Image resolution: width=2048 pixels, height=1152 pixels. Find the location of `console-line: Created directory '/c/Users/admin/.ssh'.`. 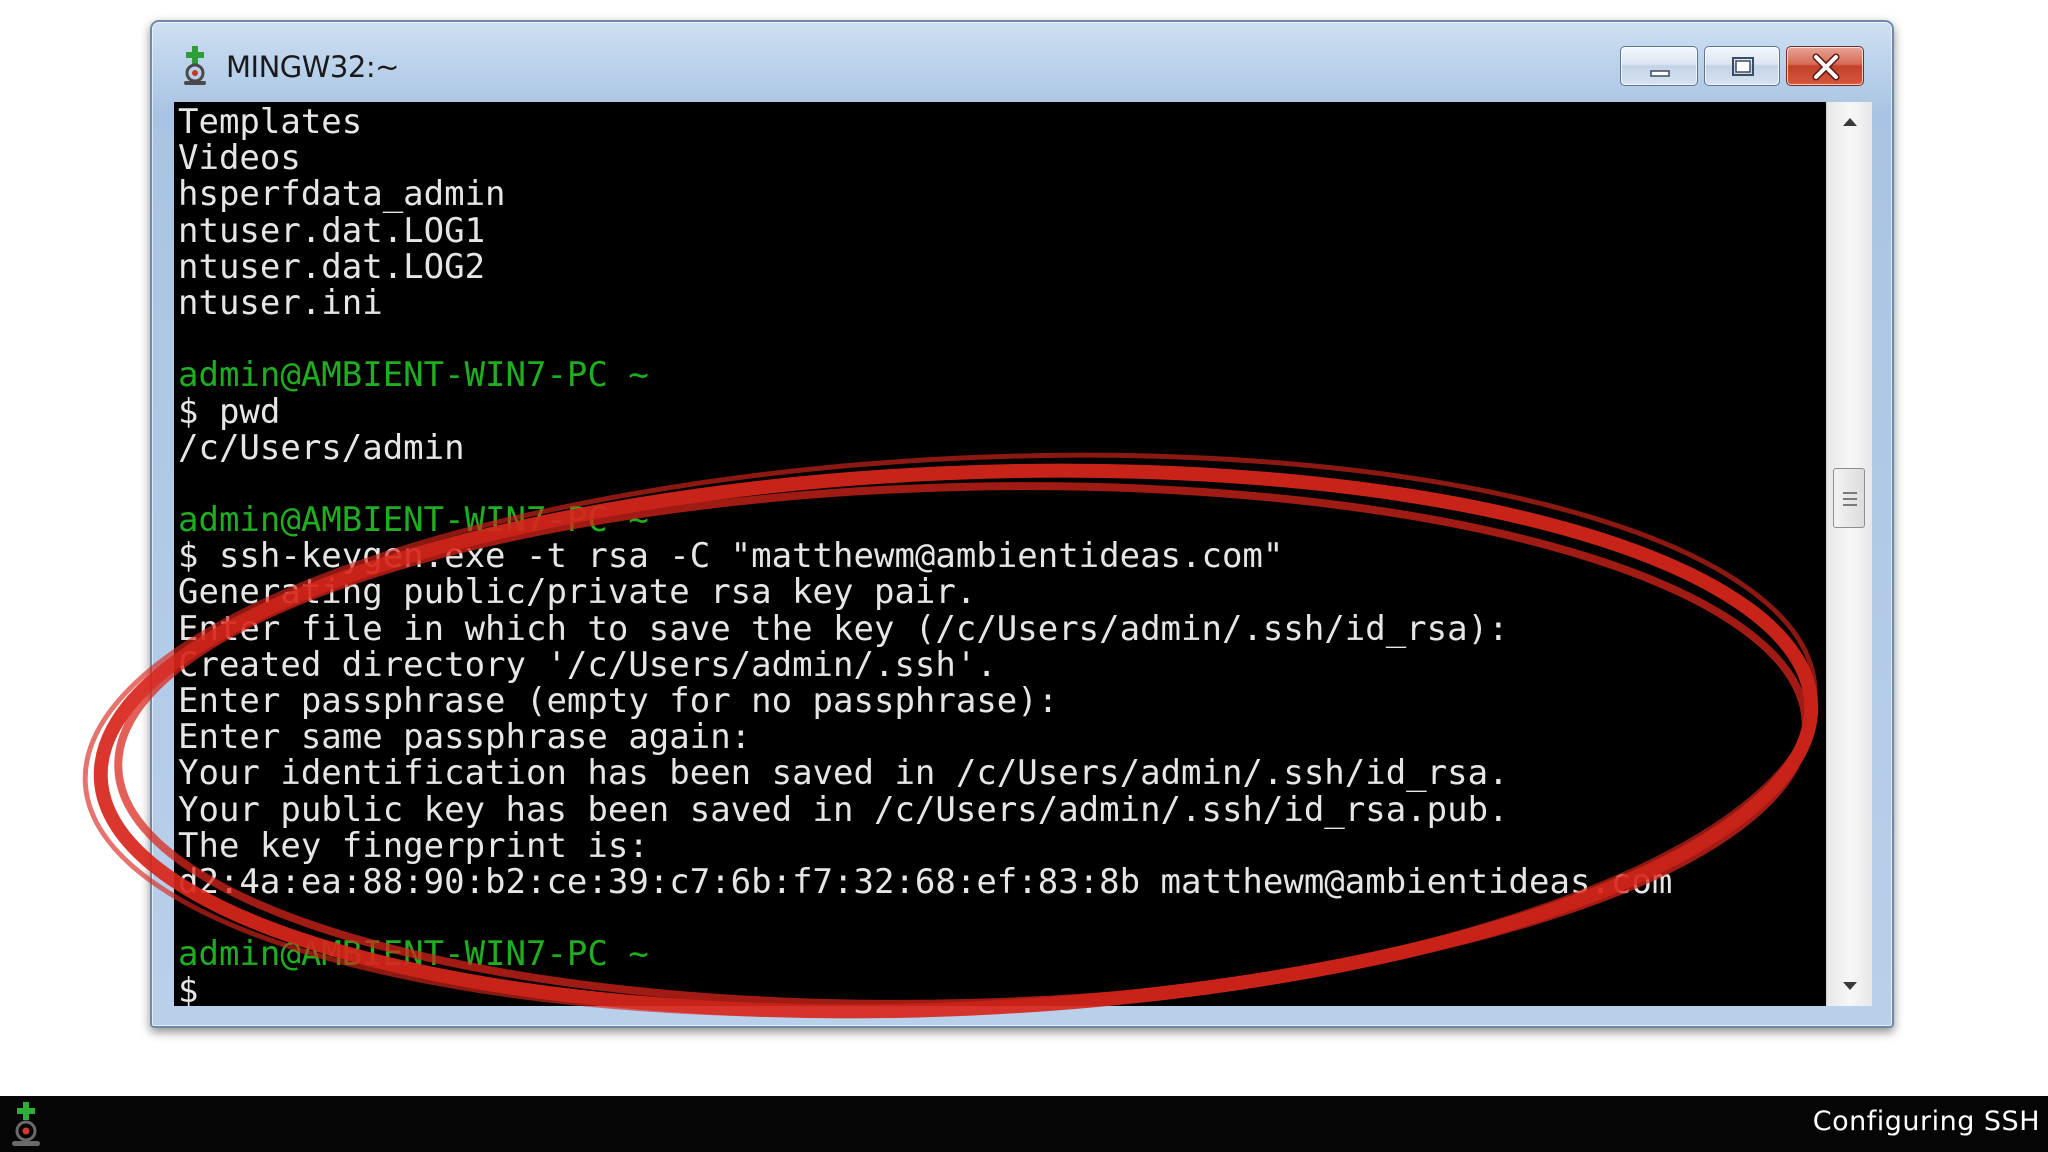

console-line: Created directory '/c/Users/admin/.ssh'. is located at coordinates (587, 664).